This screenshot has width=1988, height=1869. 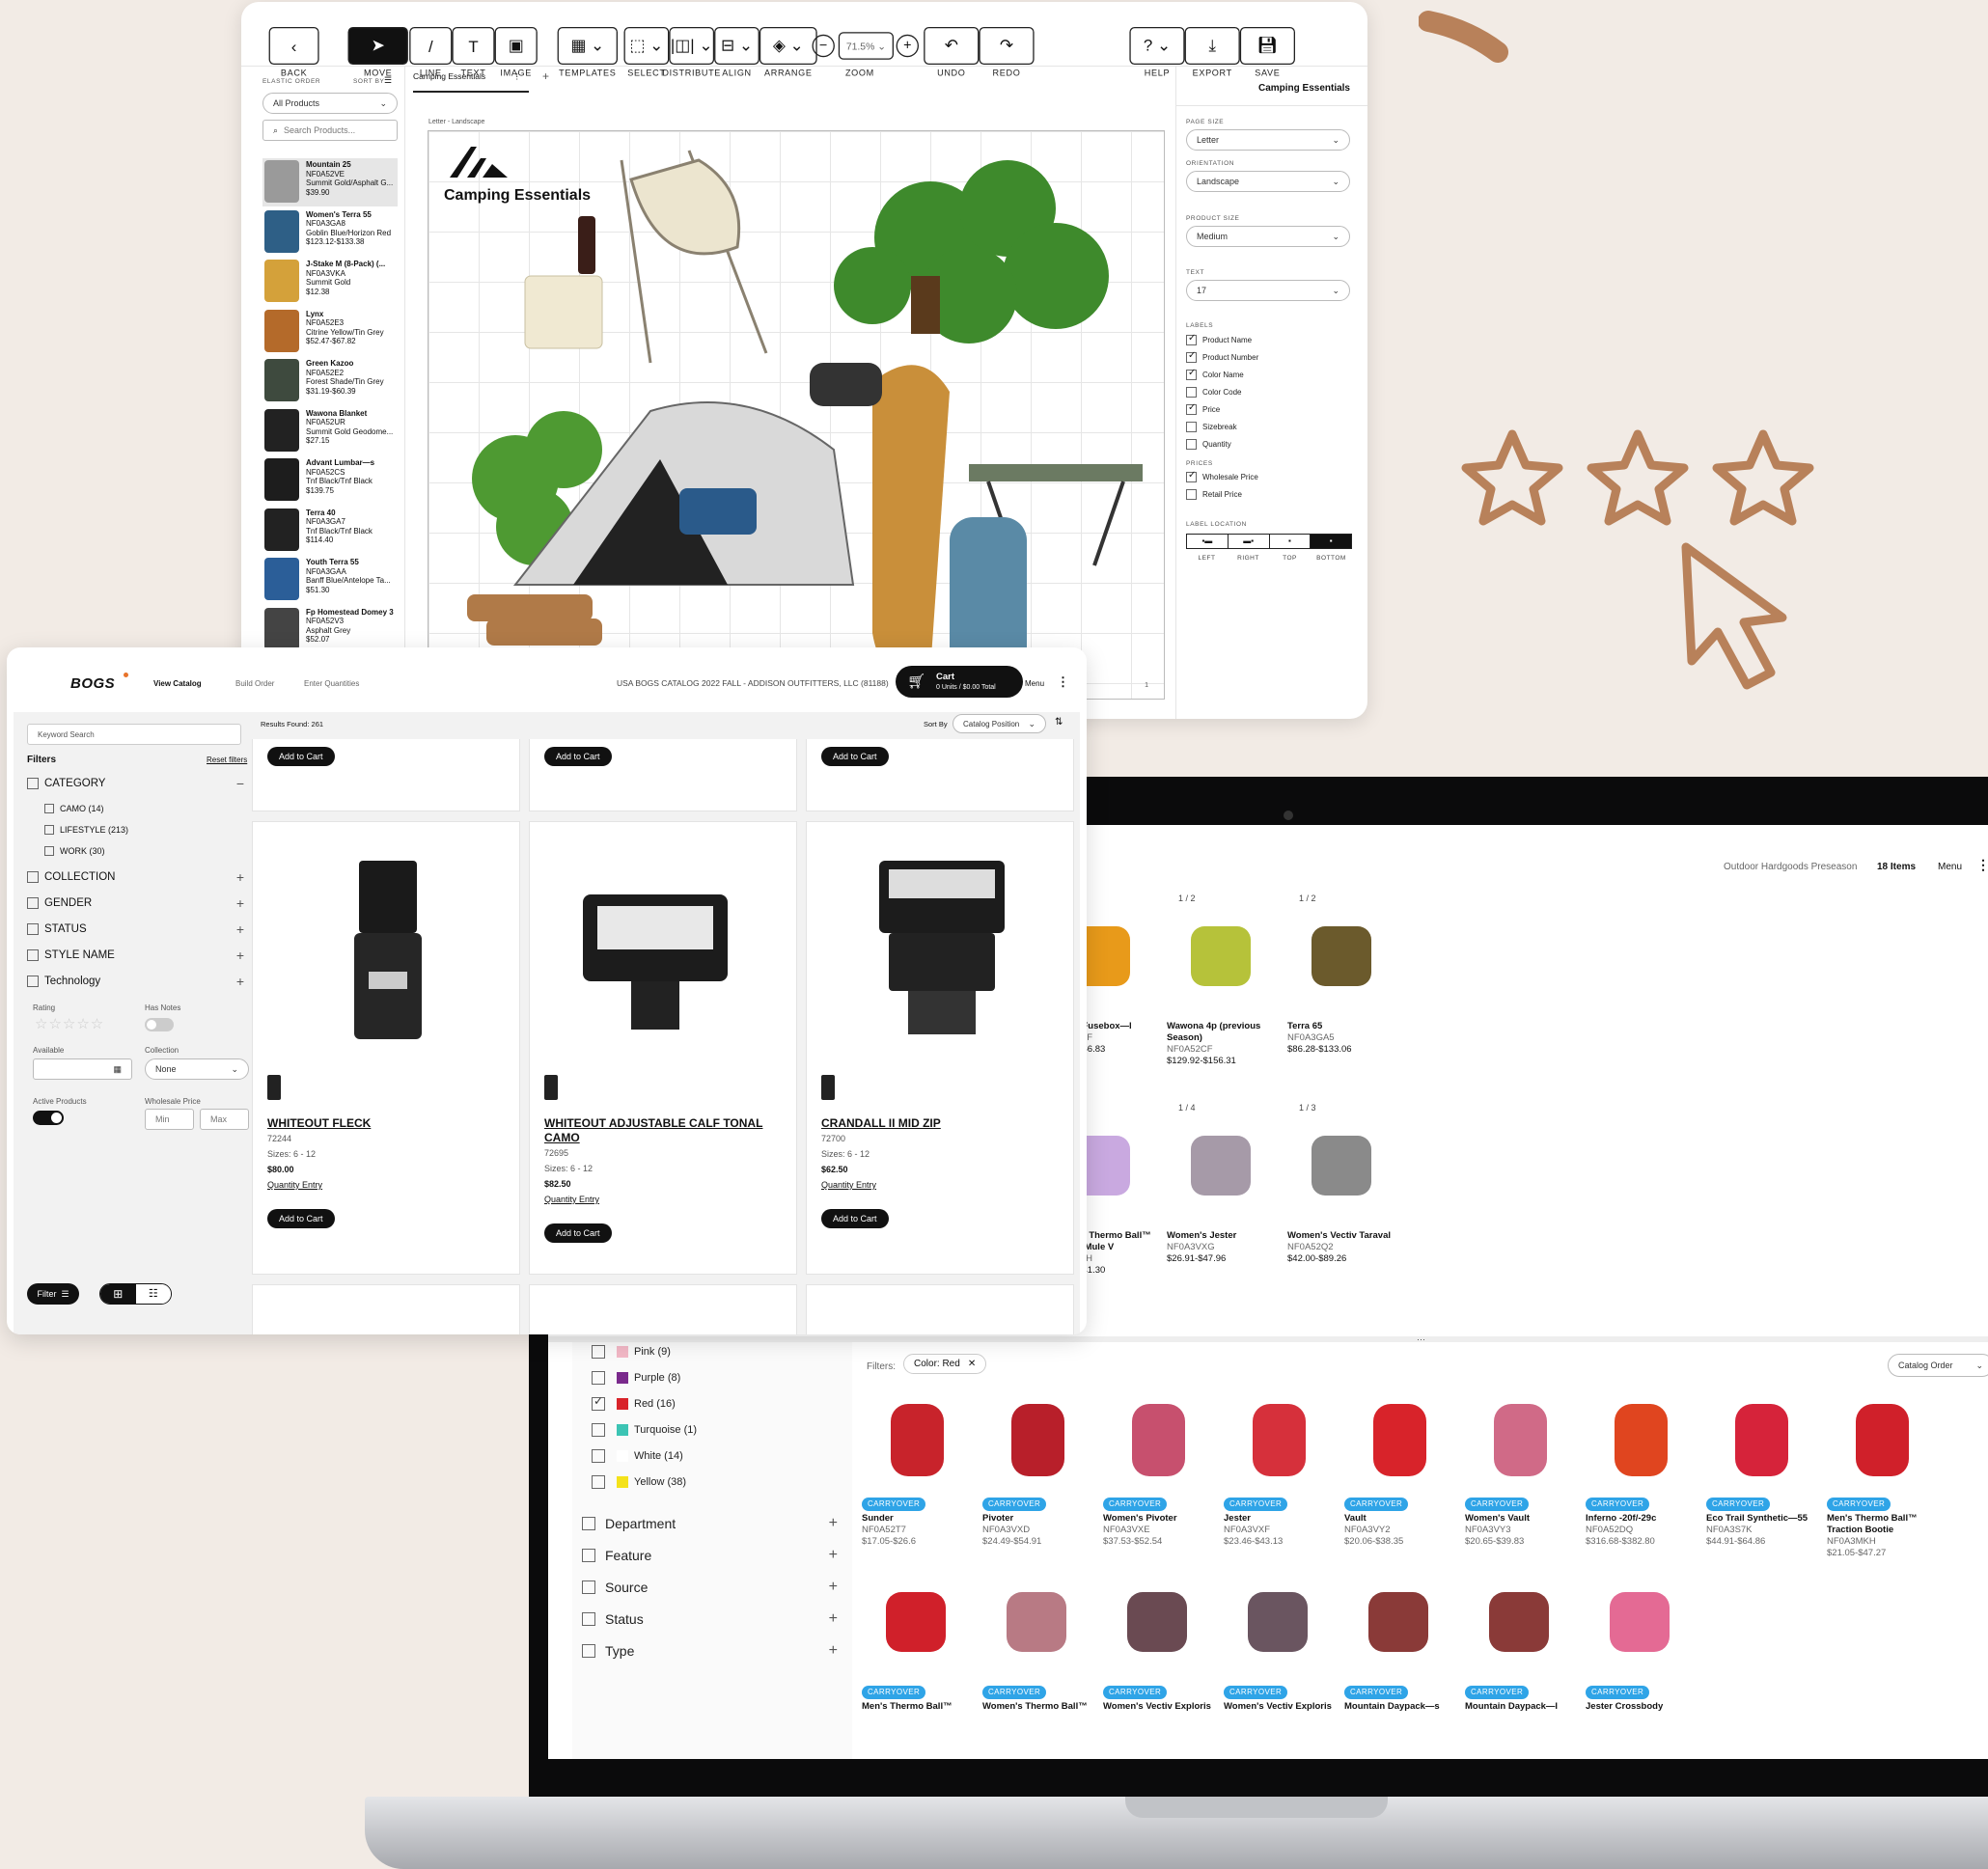 I want to click on label-checkbox-row: Color Code, so click(x=1222, y=391).